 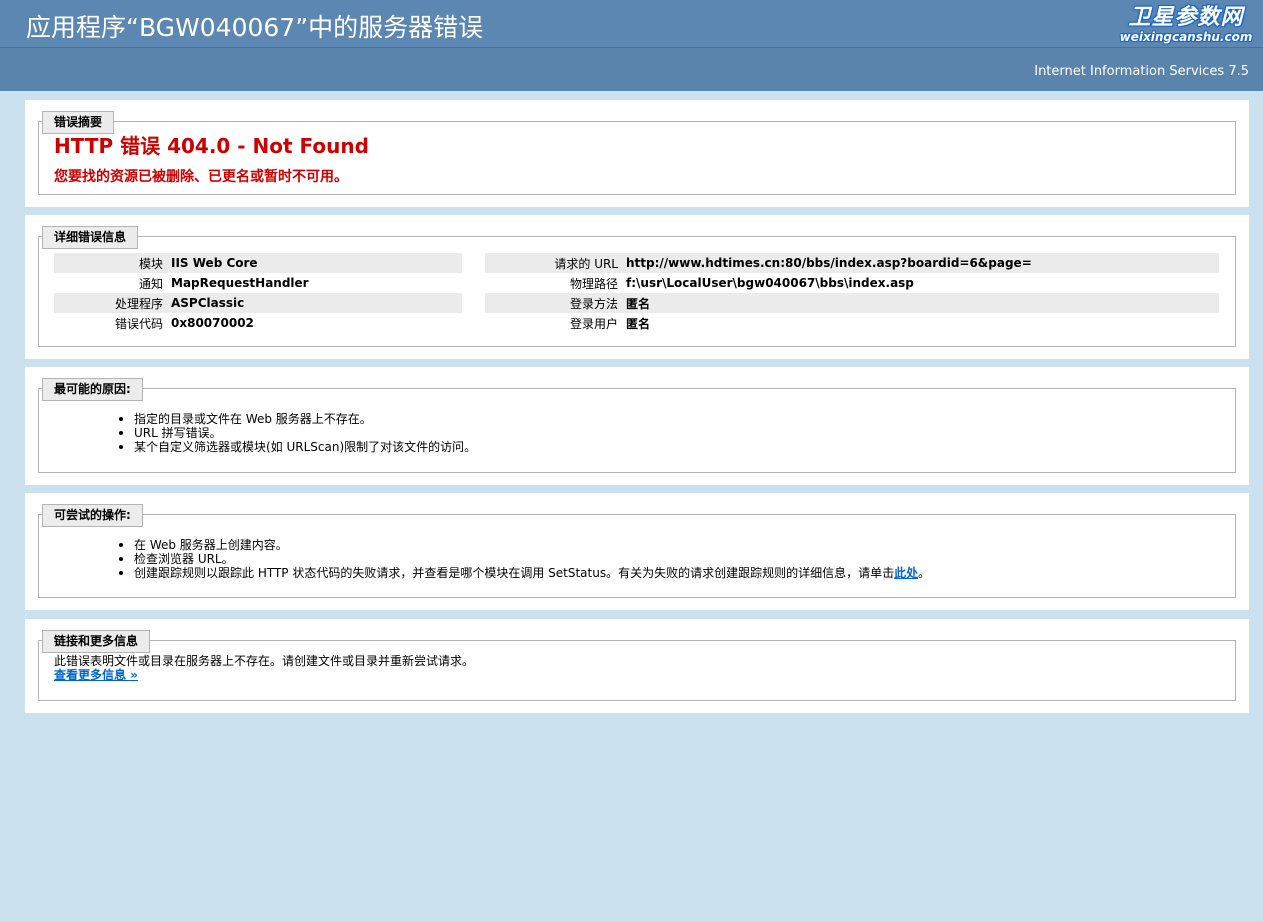 I want to click on detail-value: f:\usr\LocalUser\bgw040067\bbs\index.asp, so click(x=770, y=283).